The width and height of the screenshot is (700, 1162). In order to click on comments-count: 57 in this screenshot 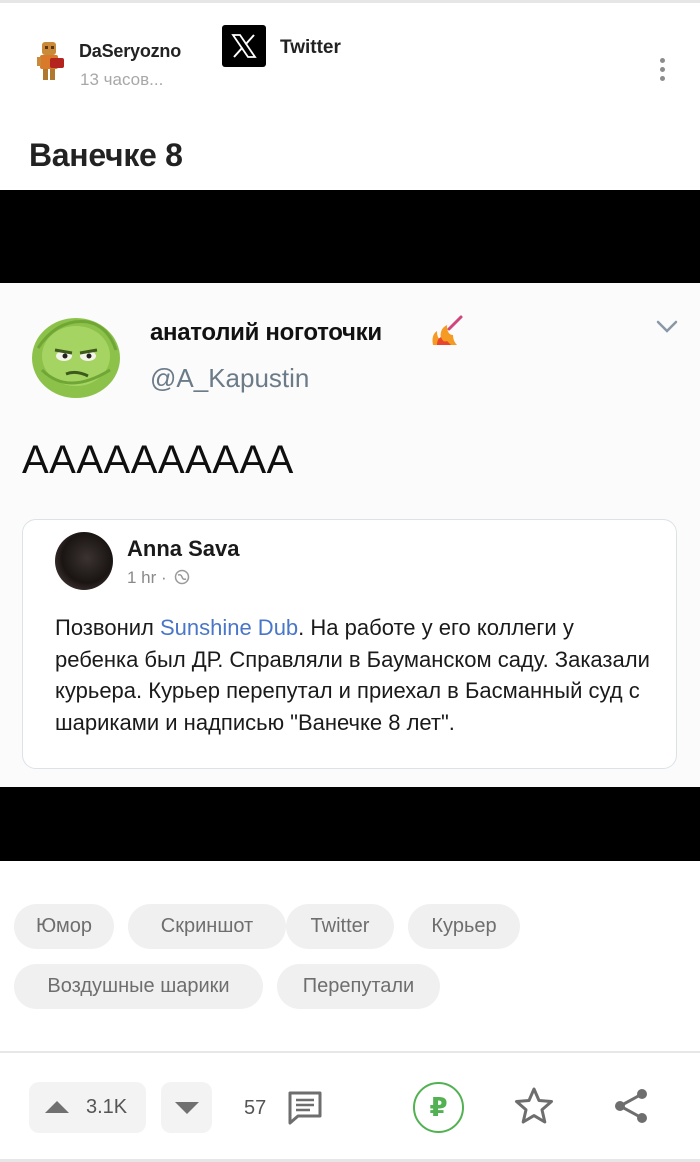, I will do `click(255, 1108)`.